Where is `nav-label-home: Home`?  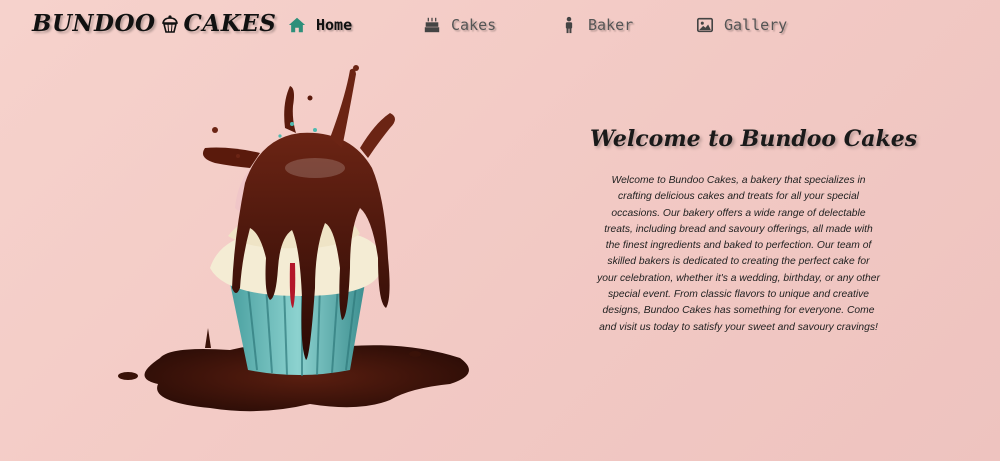
nav-label-home: Home is located at coordinates (334, 25).